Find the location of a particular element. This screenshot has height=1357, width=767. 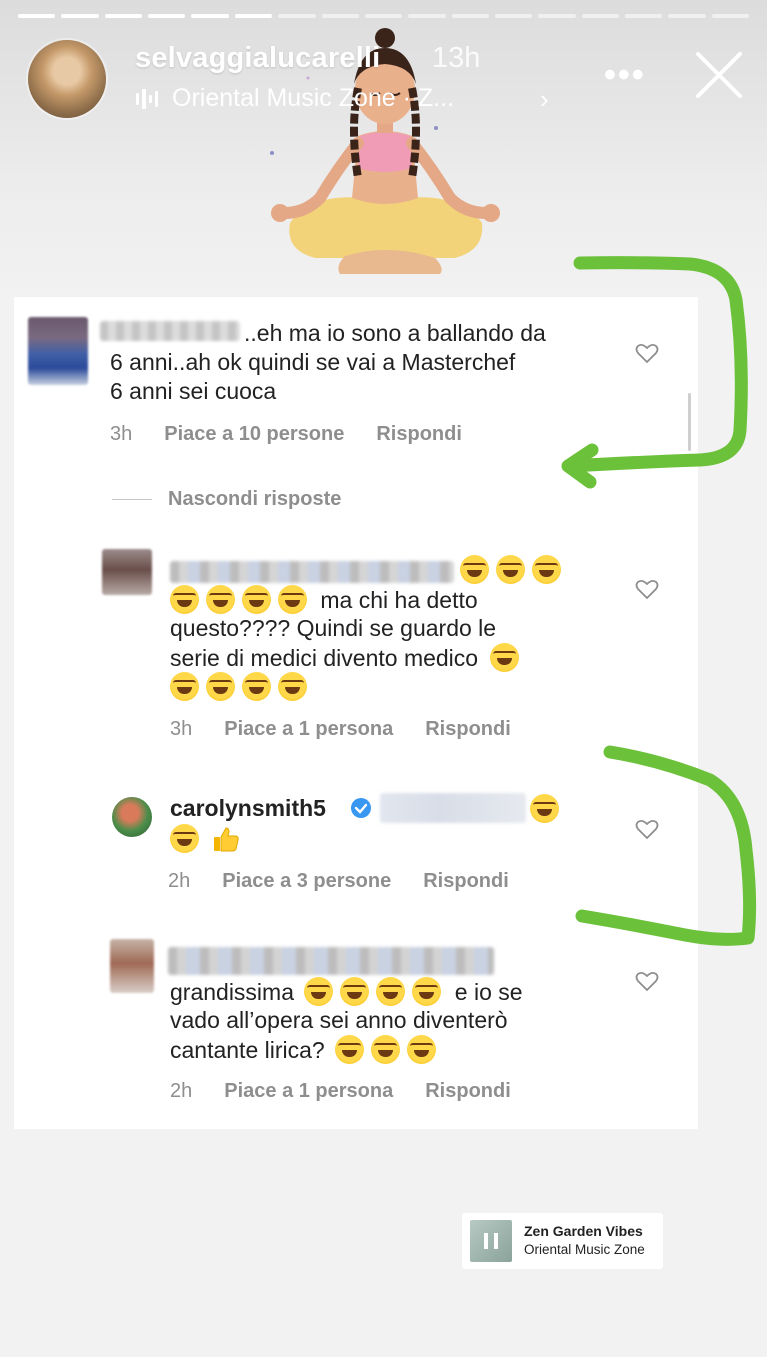

pause-icon is located at coordinates (491, 1241).